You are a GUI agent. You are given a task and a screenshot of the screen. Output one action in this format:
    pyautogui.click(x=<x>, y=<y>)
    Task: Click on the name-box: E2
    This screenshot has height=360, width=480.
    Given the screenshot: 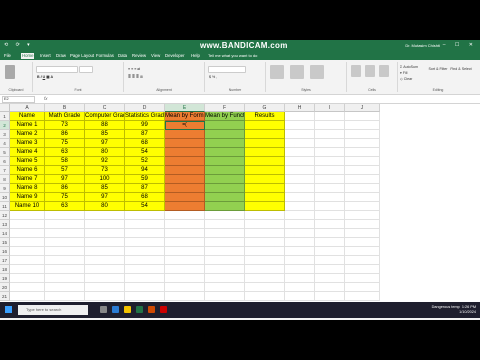 What is the action you would take?
    pyautogui.click(x=18, y=99)
    